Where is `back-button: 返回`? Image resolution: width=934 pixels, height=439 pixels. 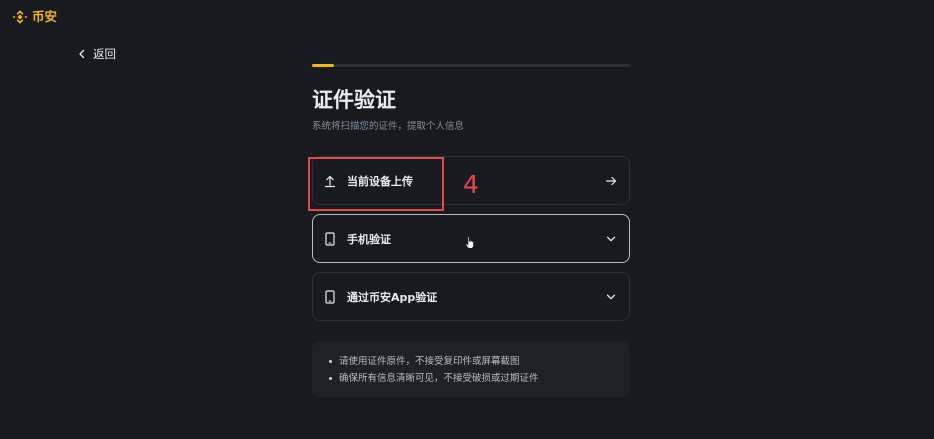 back-button: 返回 is located at coordinates (96, 54).